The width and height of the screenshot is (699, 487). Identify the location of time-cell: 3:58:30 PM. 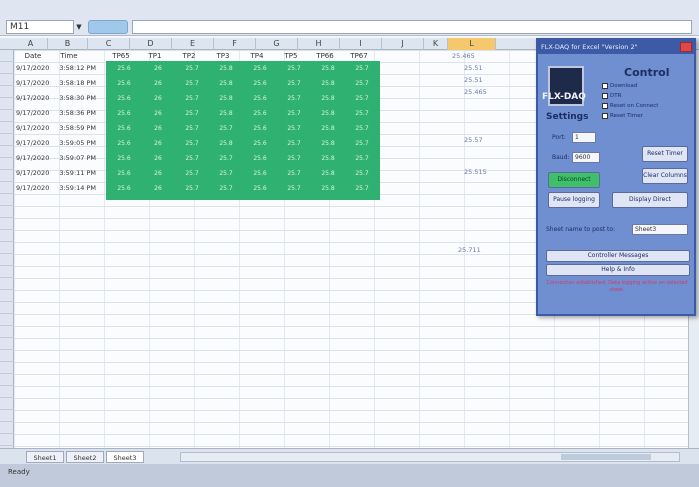
(74, 98).